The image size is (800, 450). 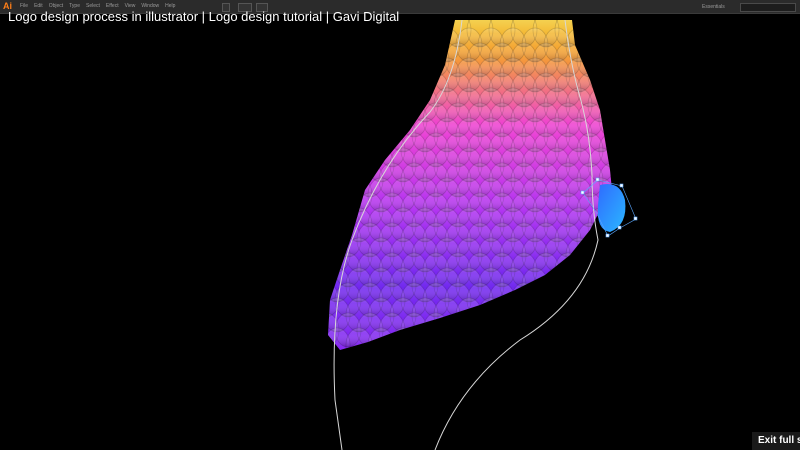 I want to click on exit-fullscreen-button: Exit full sc, so click(x=776, y=441).